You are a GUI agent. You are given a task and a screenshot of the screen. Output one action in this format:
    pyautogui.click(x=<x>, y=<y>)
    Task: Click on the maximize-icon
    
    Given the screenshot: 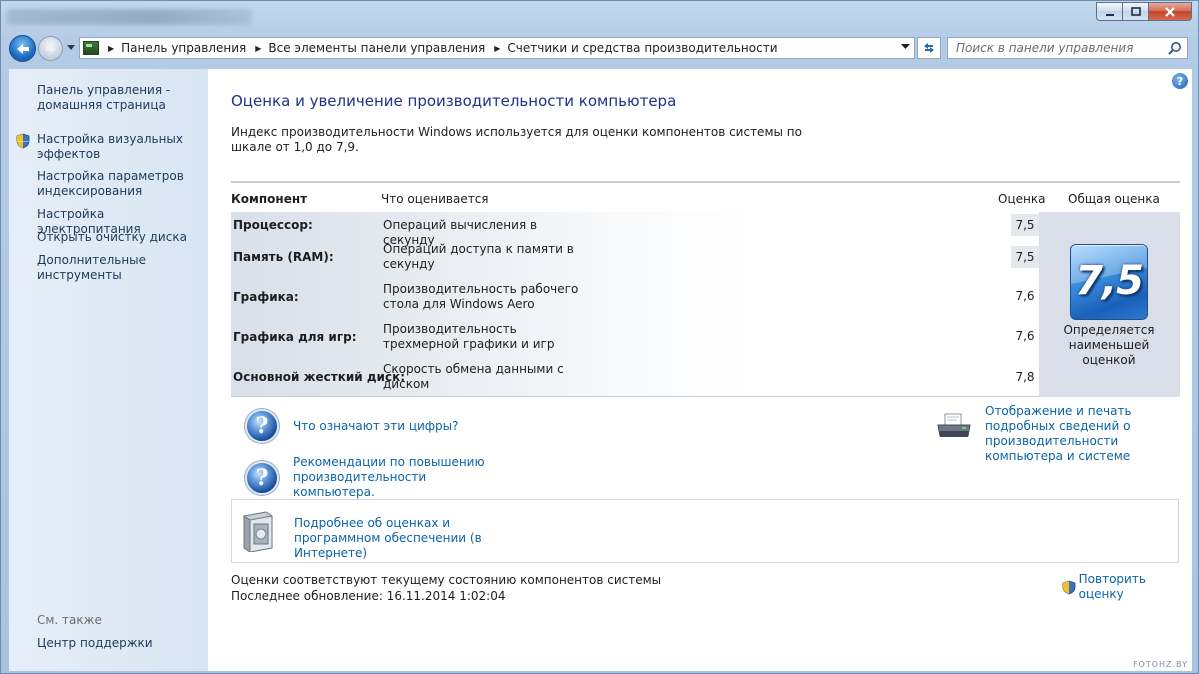 What is the action you would take?
    pyautogui.click(x=1135, y=11)
    